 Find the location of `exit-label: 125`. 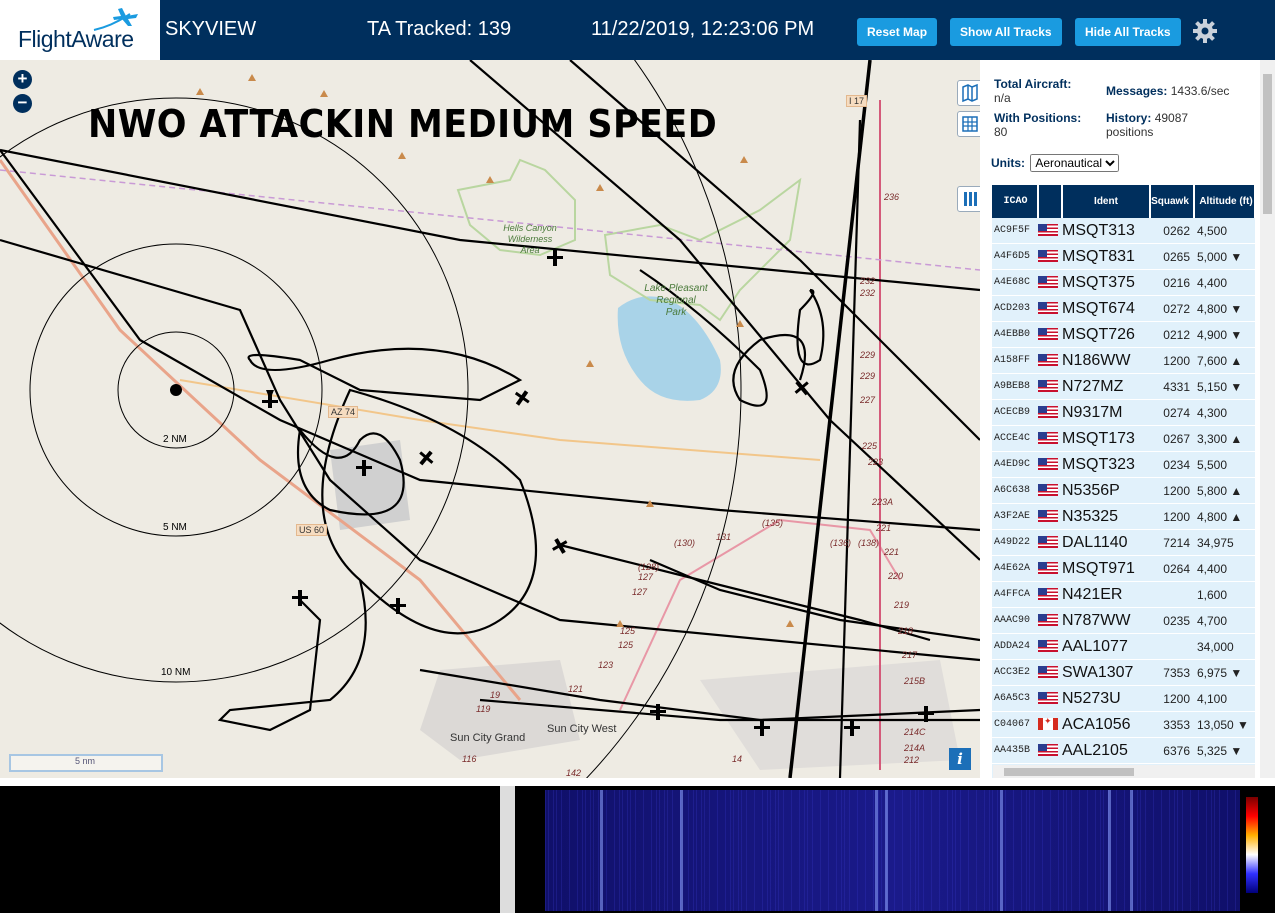

exit-label: 125 is located at coordinates (626, 645).